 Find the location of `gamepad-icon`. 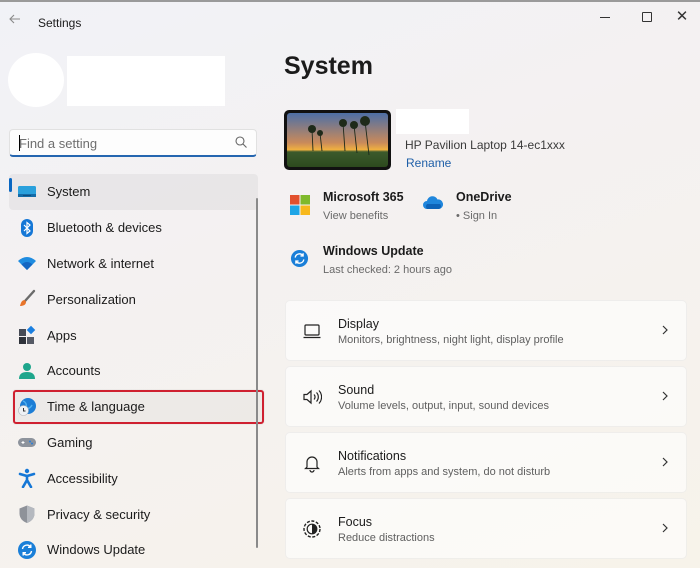

gamepad-icon is located at coordinates (27, 443).